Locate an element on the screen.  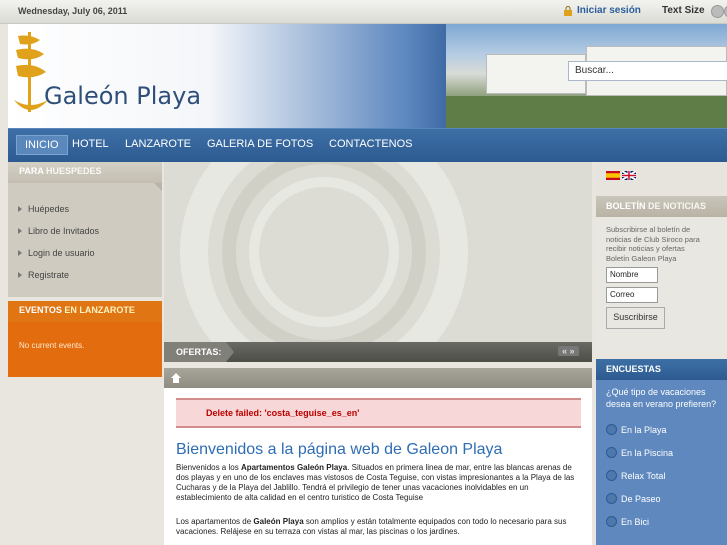
login-label: Iniciar sesión is located at coordinates (609, 10).